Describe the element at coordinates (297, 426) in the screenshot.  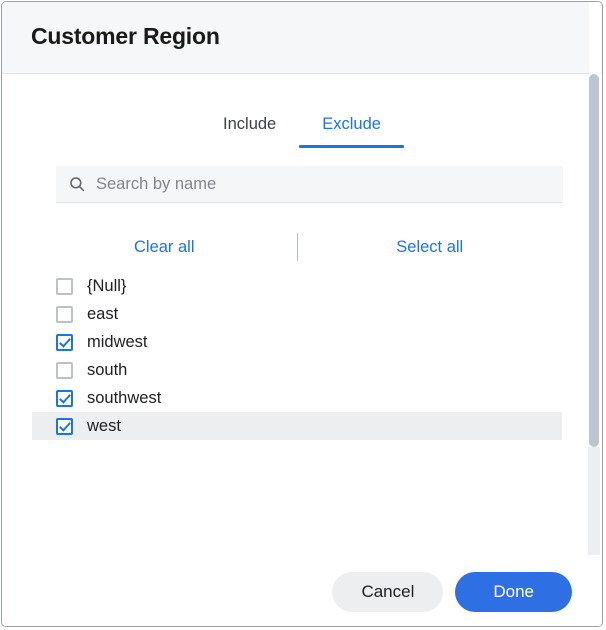
I see `list-item: west` at that location.